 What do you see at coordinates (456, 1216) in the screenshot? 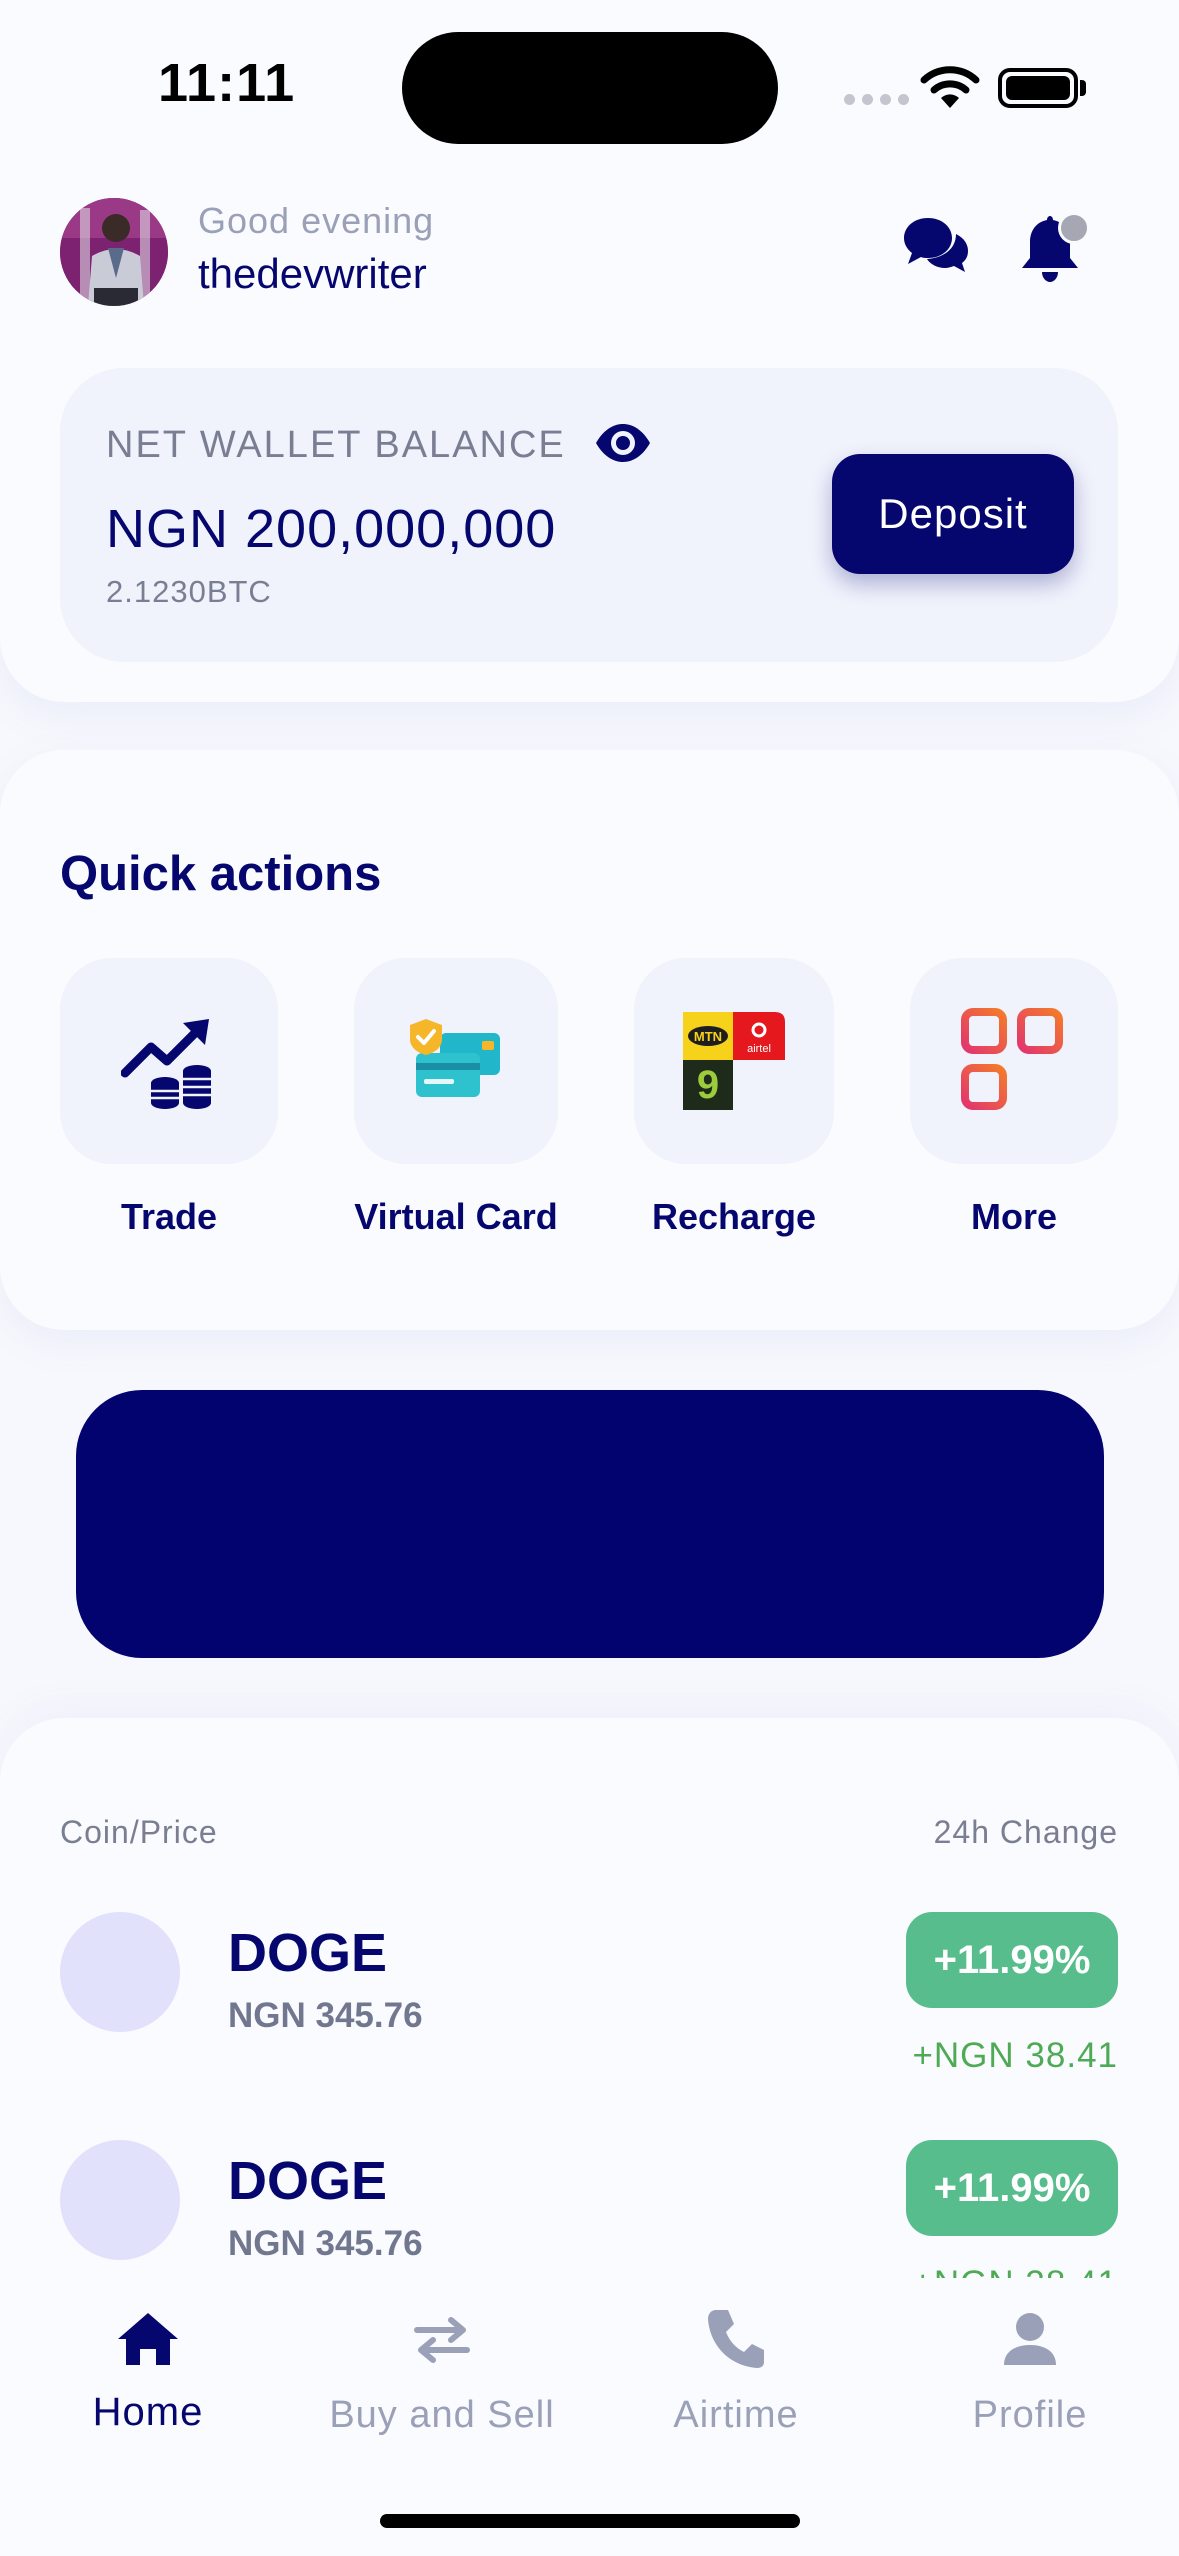
I see `quick-action-virtual-card-label: Virtual Card` at bounding box center [456, 1216].